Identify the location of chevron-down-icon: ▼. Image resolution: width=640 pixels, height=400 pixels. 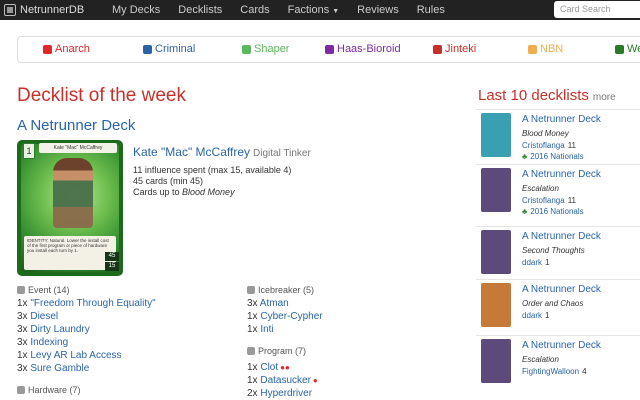
(336, 11).